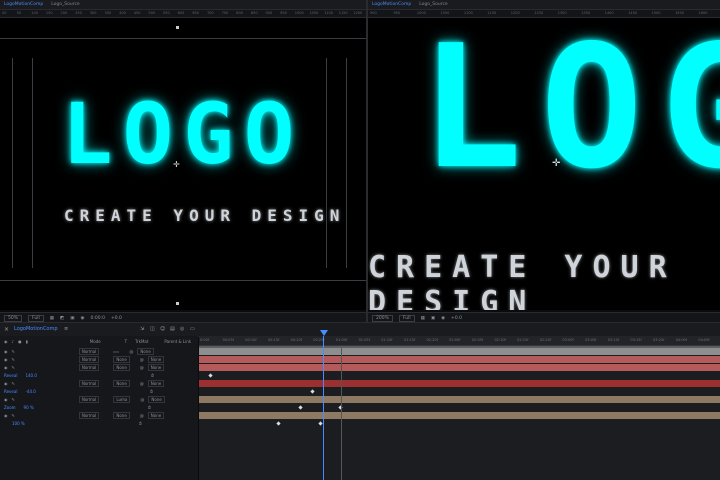 This screenshot has height=480, width=720. I want to click on tab-logo-source: Logo_Source, so click(65, 4).